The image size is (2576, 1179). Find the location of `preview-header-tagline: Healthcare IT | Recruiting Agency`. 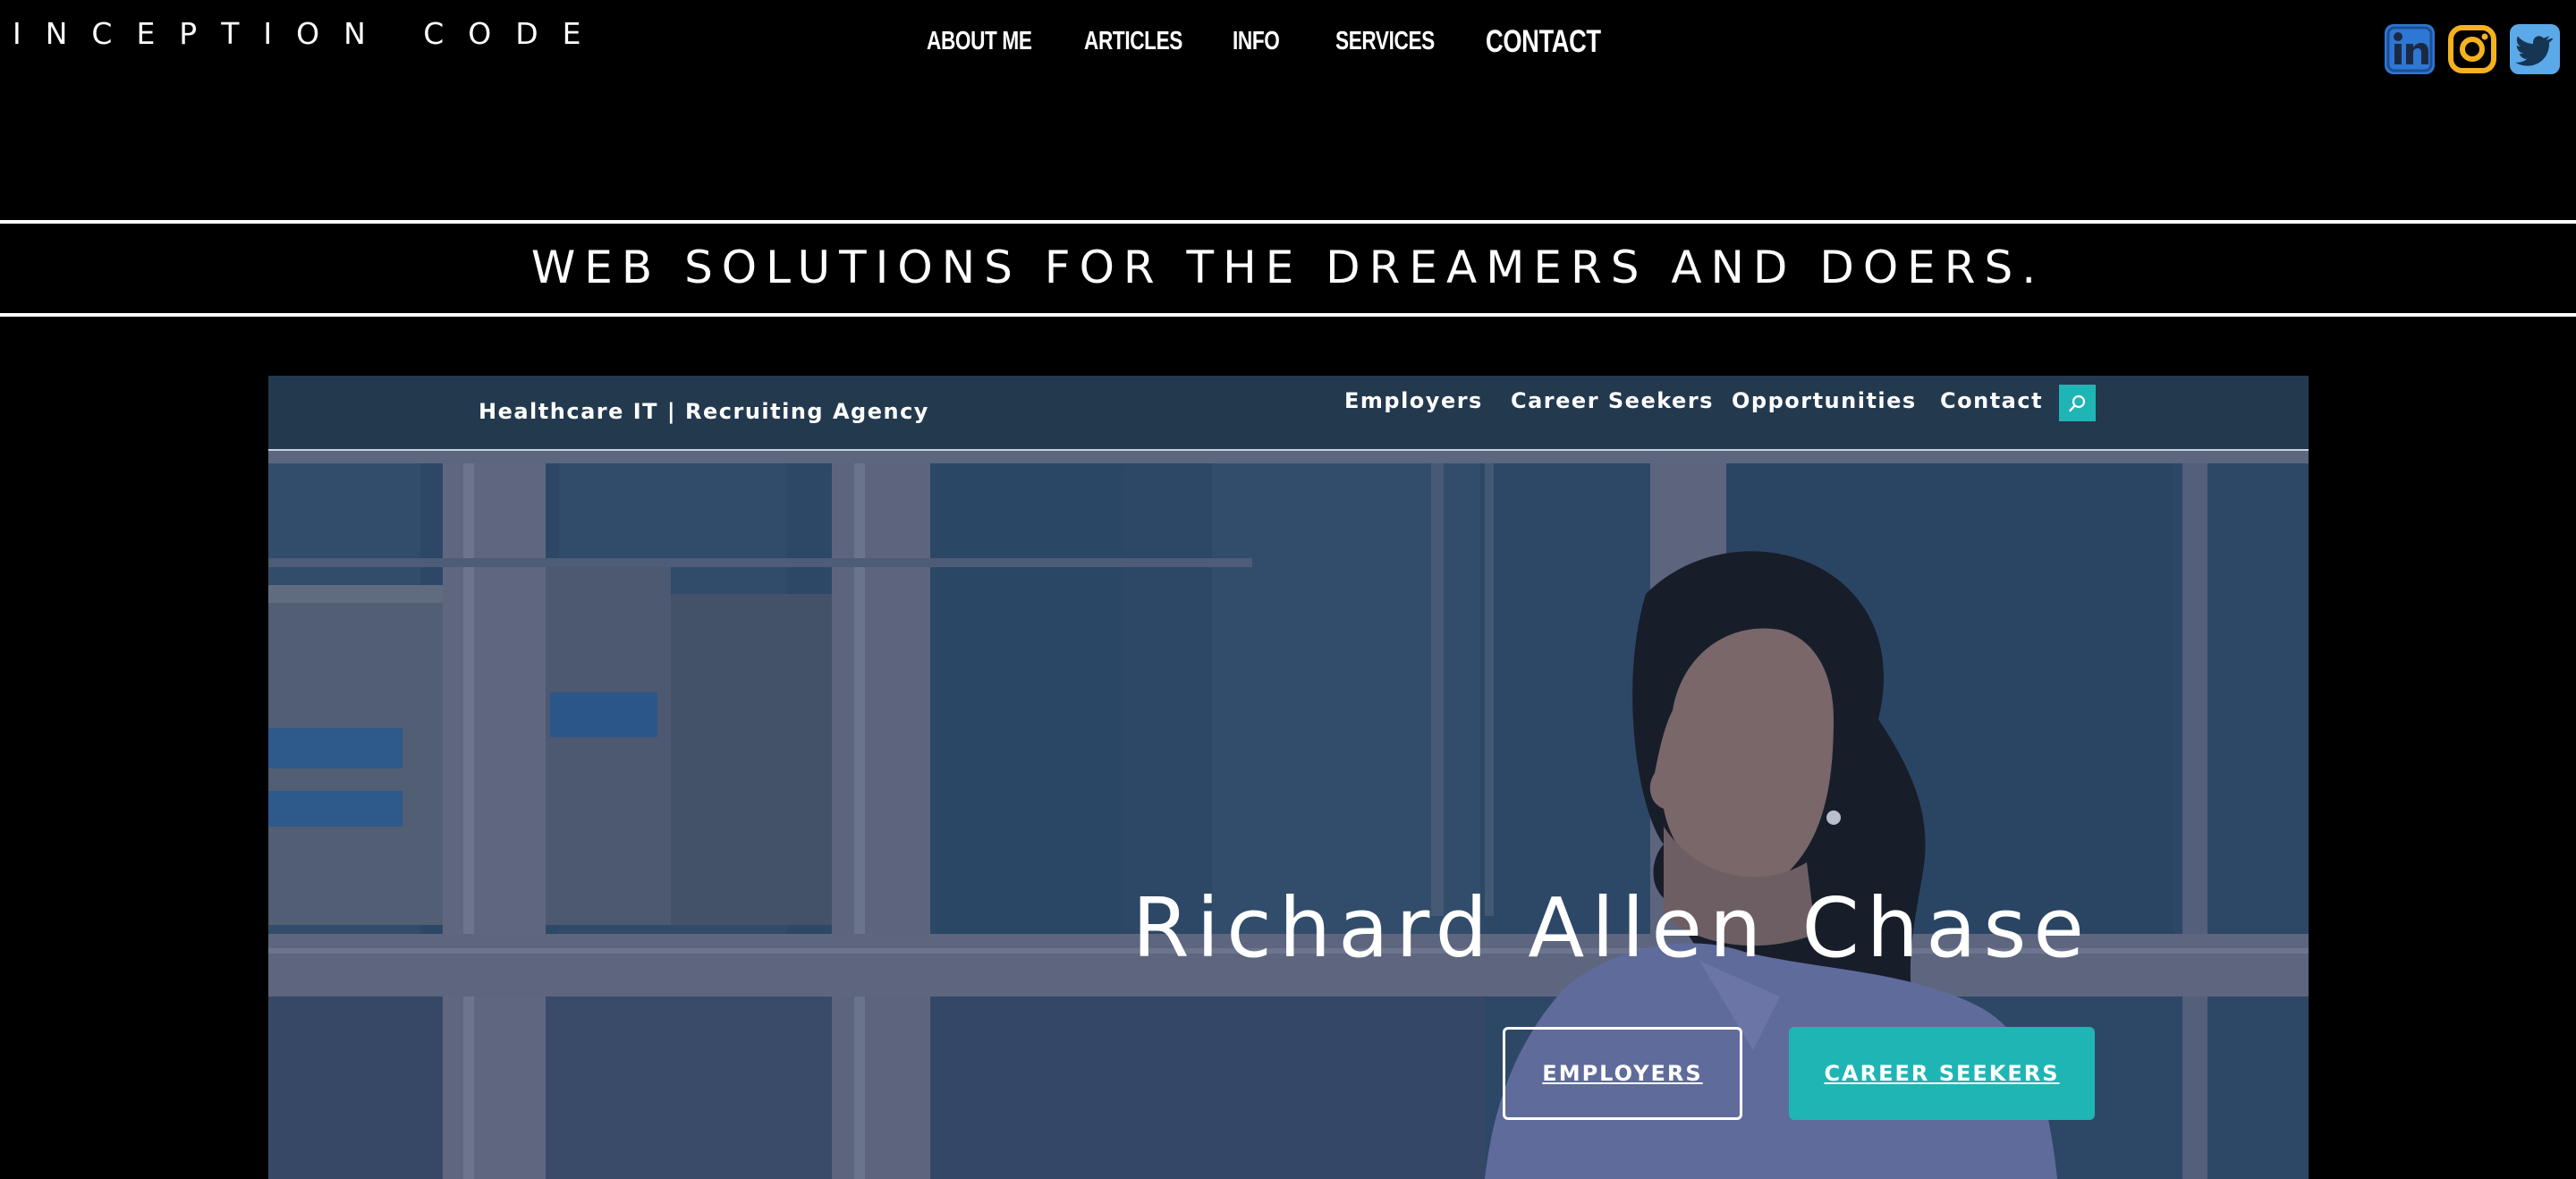

preview-header-tagline: Healthcare IT | Recruiting Agency is located at coordinates (704, 412).